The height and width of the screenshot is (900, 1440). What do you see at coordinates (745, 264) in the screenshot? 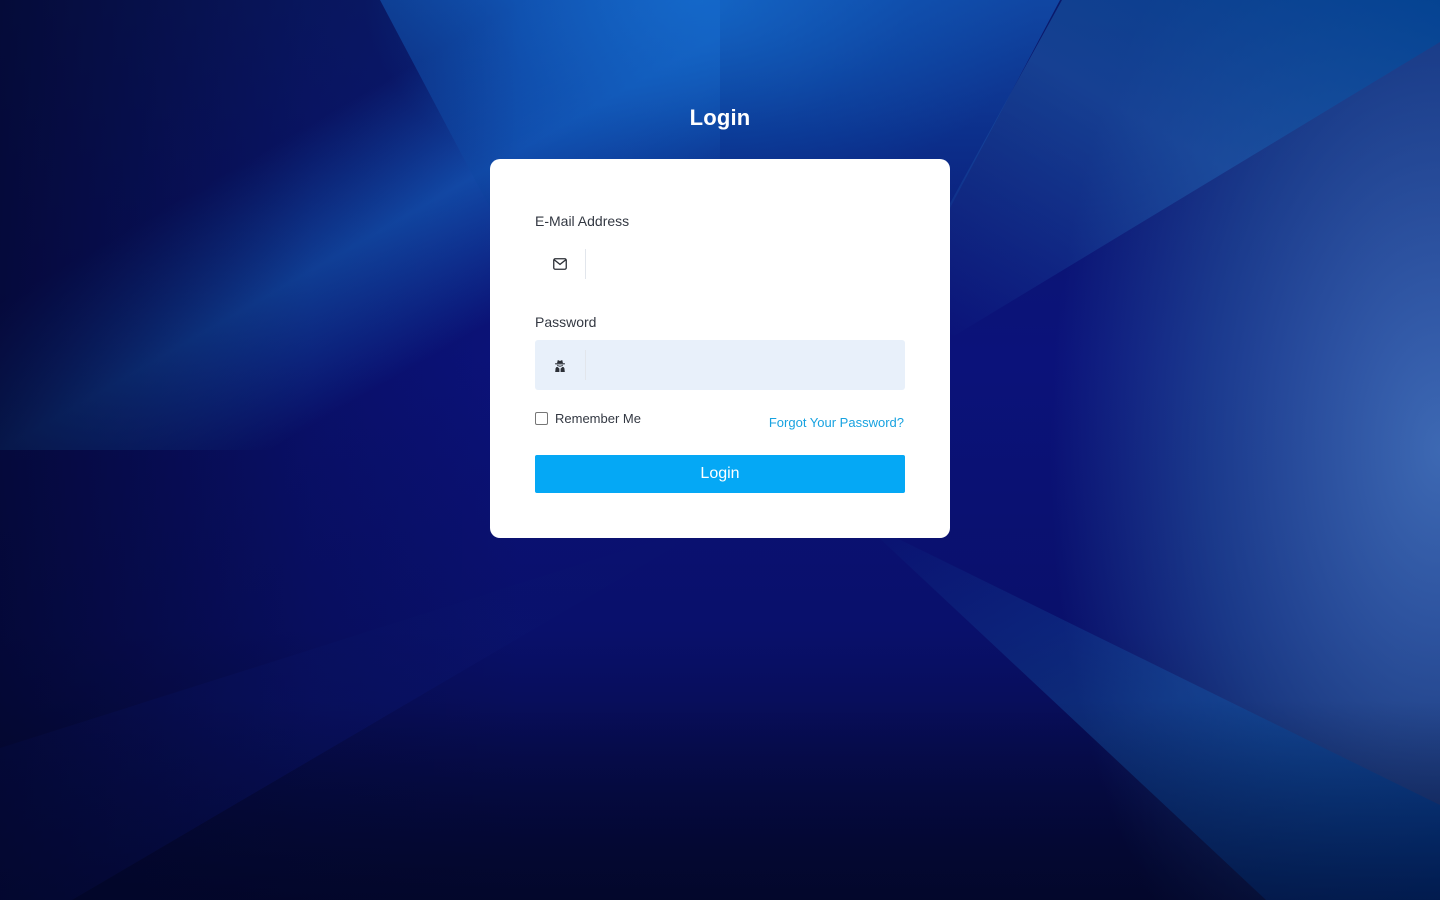
I see `email-field` at bounding box center [745, 264].